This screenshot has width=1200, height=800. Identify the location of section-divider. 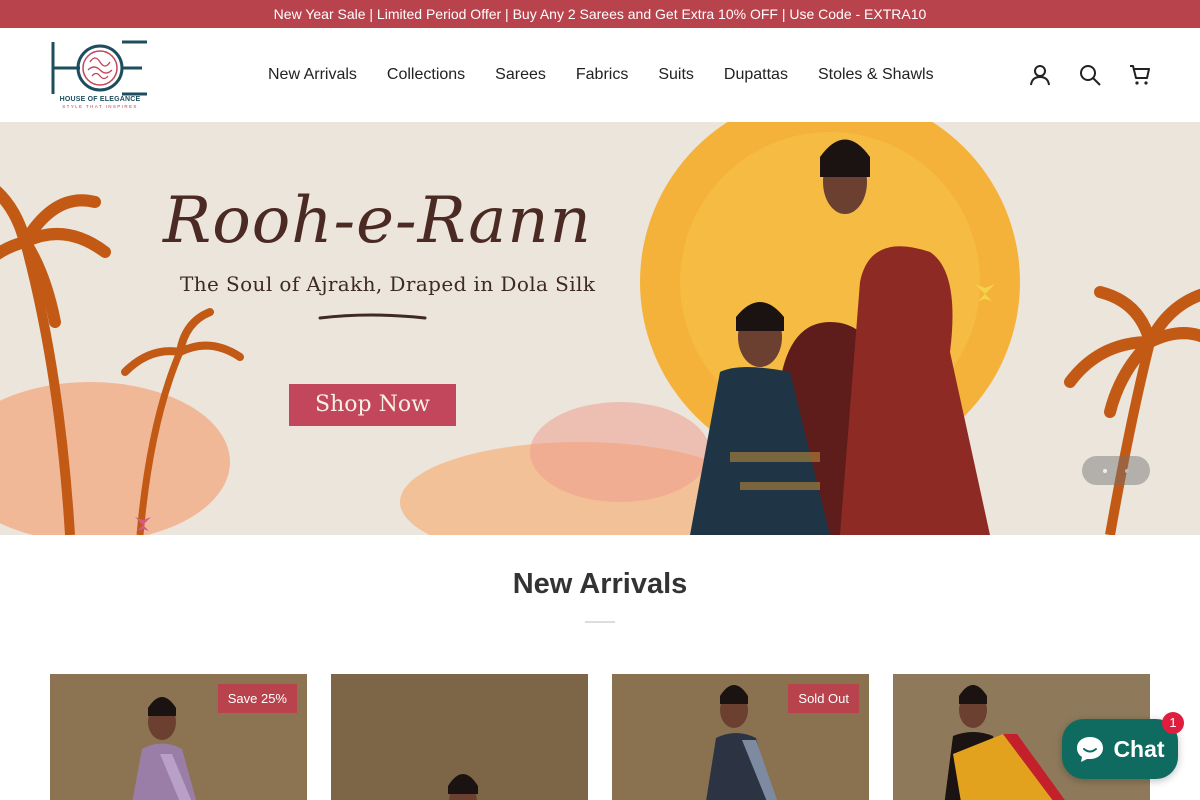
(600, 622).